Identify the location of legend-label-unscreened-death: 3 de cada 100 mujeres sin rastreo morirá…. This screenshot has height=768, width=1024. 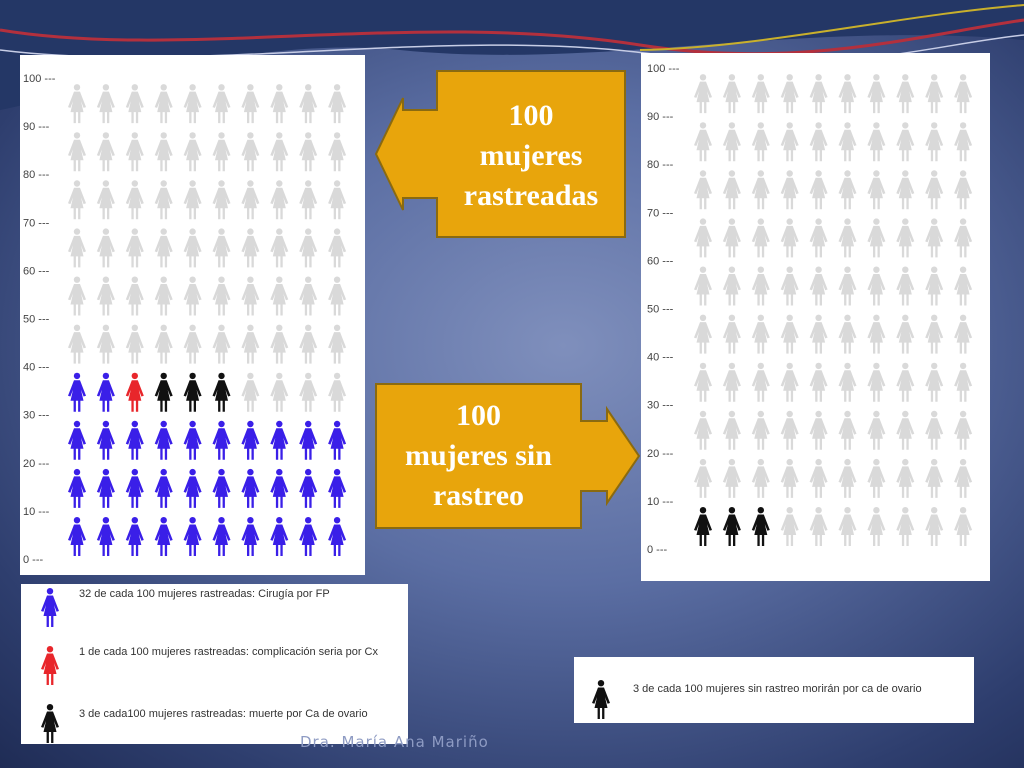
(777, 689).